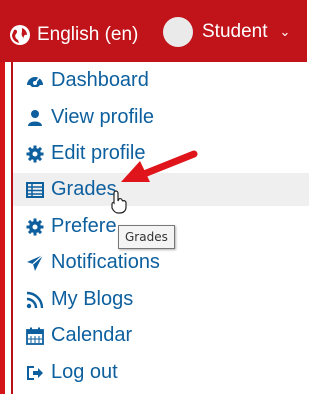 Image resolution: width=320 pixels, height=394 pixels. I want to click on gear-icon, so click(35, 153).